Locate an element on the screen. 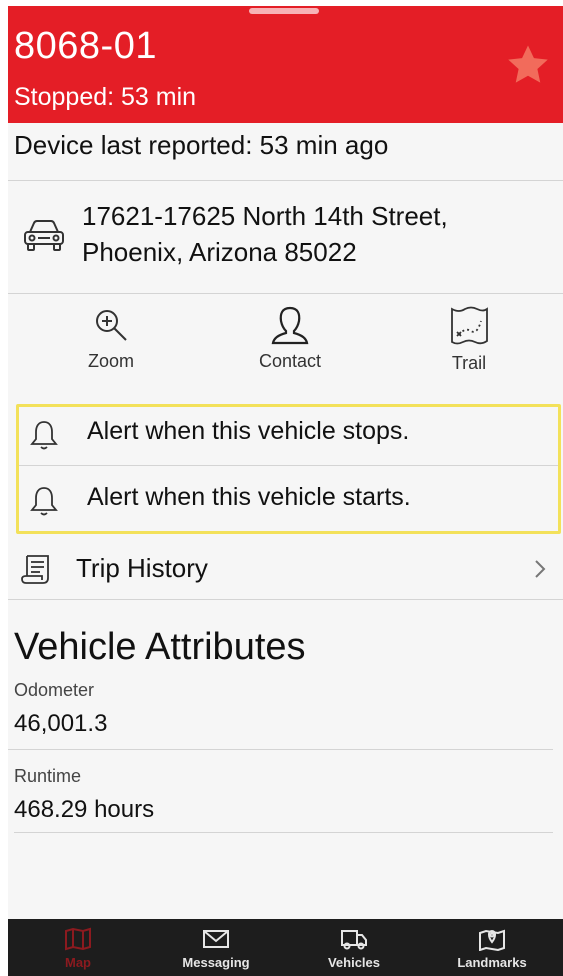  tab-messaging-label: Messaging is located at coordinates (216, 962).